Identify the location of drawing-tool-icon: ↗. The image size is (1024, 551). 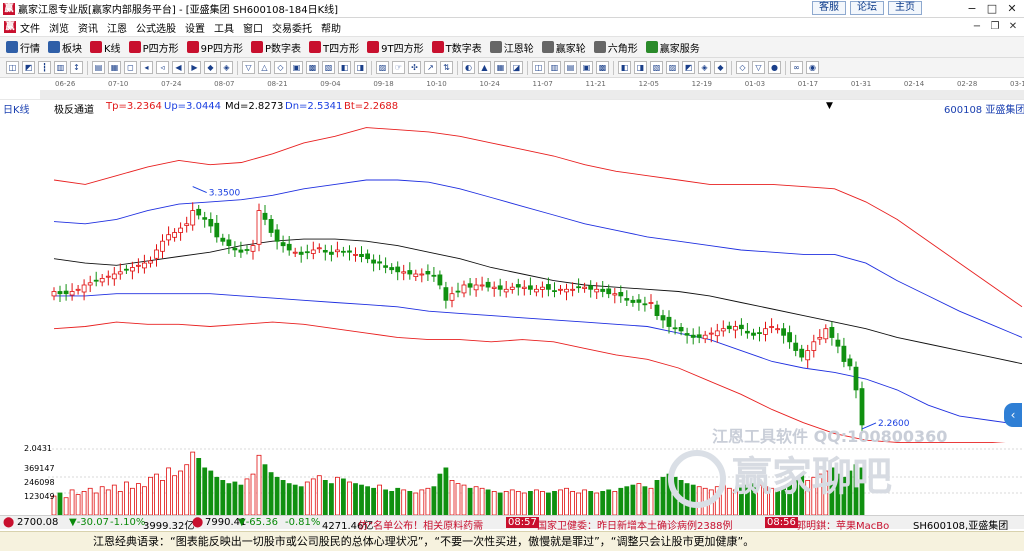
(430, 67).